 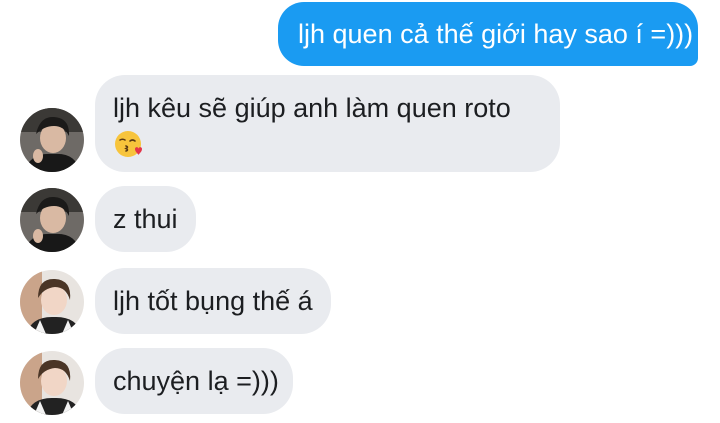 I want to click on received-message-bubble: ljh kêu sẽ giúp anh làm quen roto, so click(x=327, y=123).